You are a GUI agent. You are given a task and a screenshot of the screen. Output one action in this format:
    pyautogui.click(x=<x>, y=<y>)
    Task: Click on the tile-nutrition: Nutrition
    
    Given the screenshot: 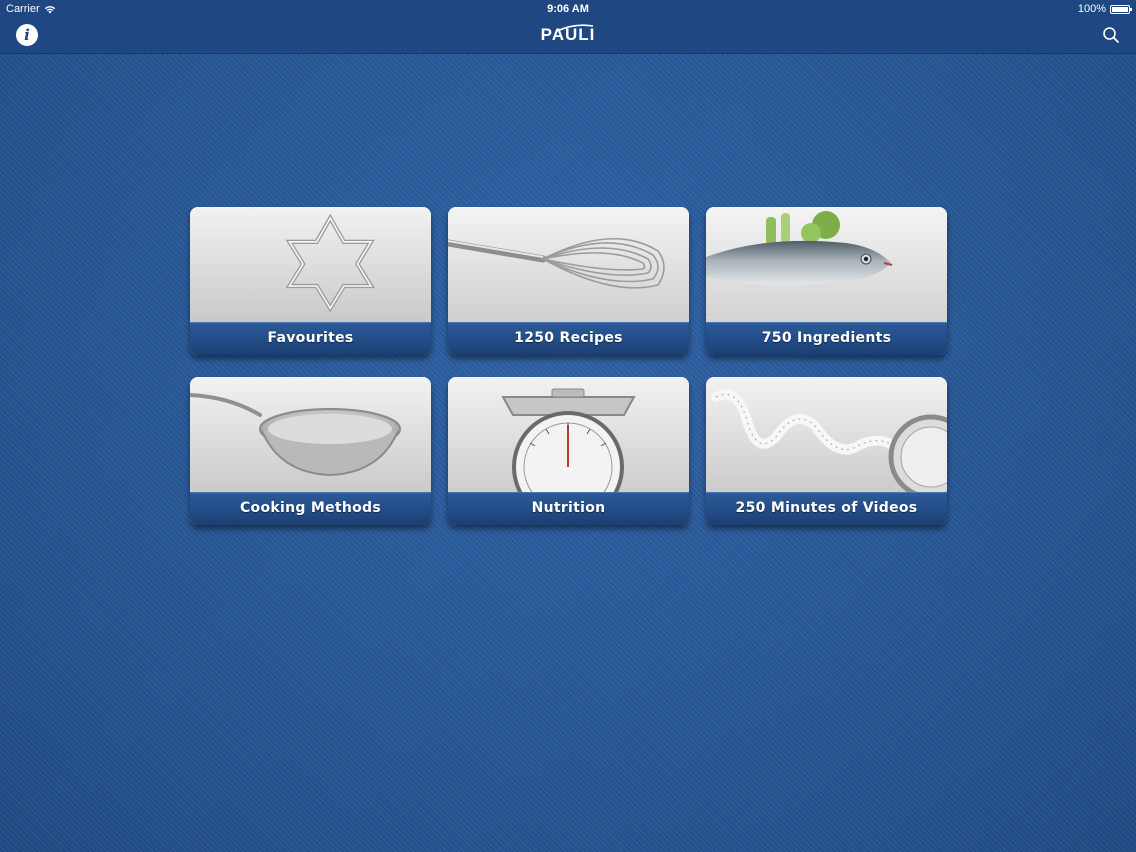 What is the action you would take?
    pyautogui.click(x=568, y=451)
    